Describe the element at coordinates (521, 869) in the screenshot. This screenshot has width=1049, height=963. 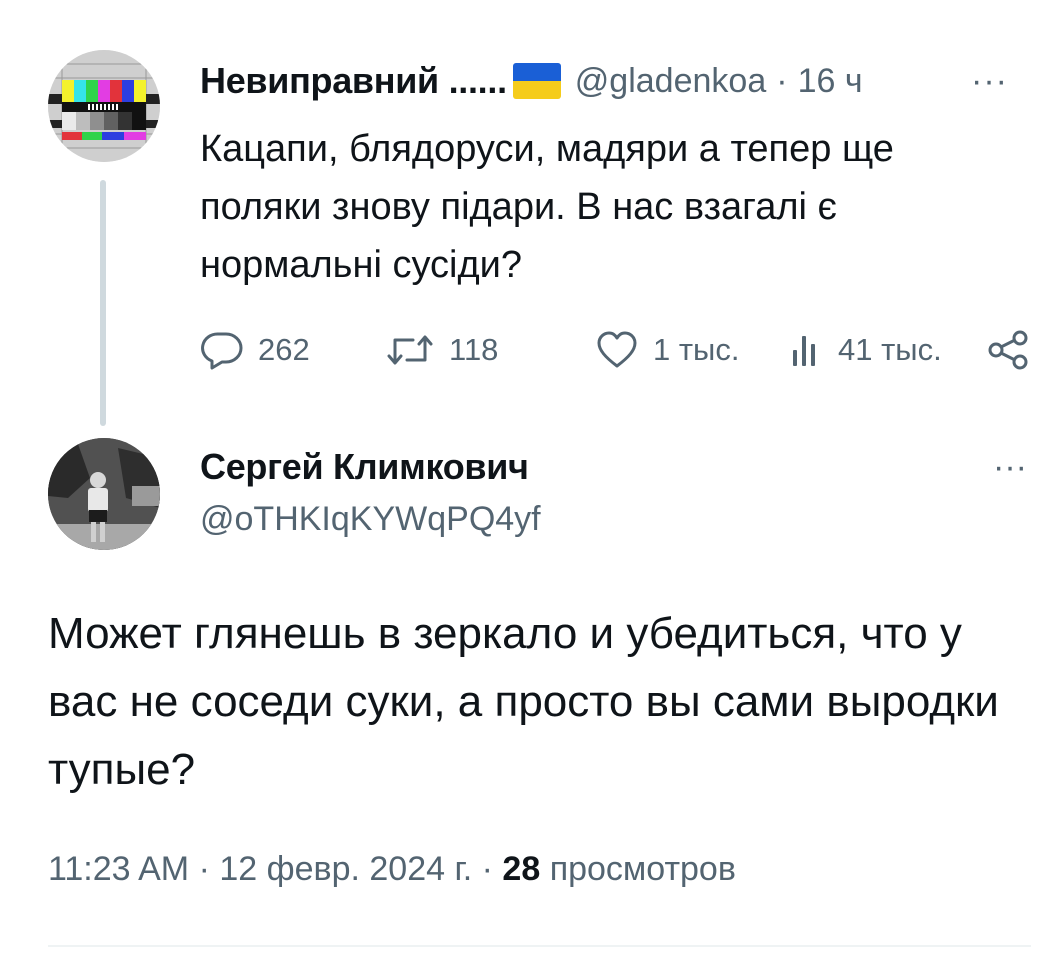
I see `reply-views-count: 28` at that location.